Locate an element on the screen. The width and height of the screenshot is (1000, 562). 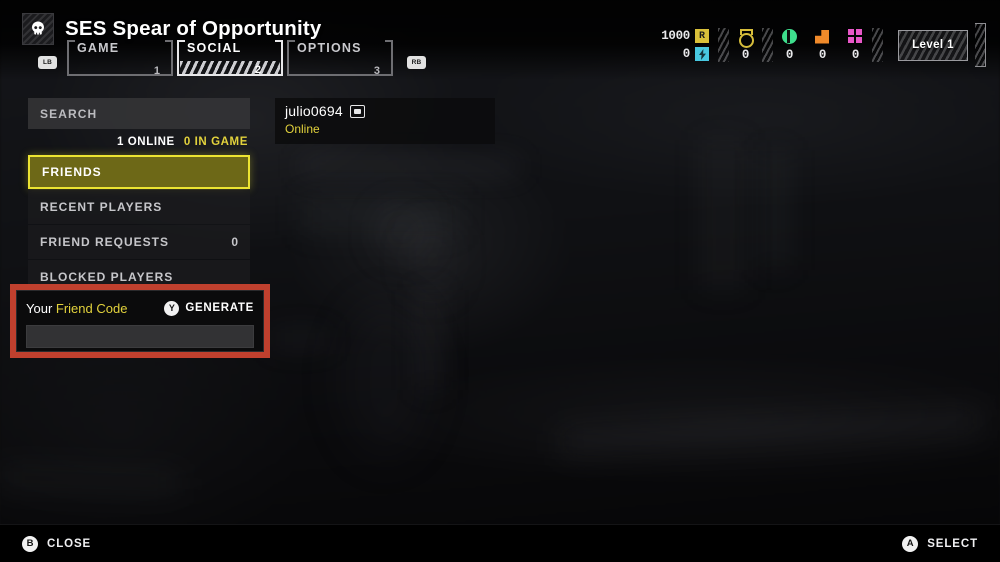
friend-code-field is located at coordinates (140, 336).